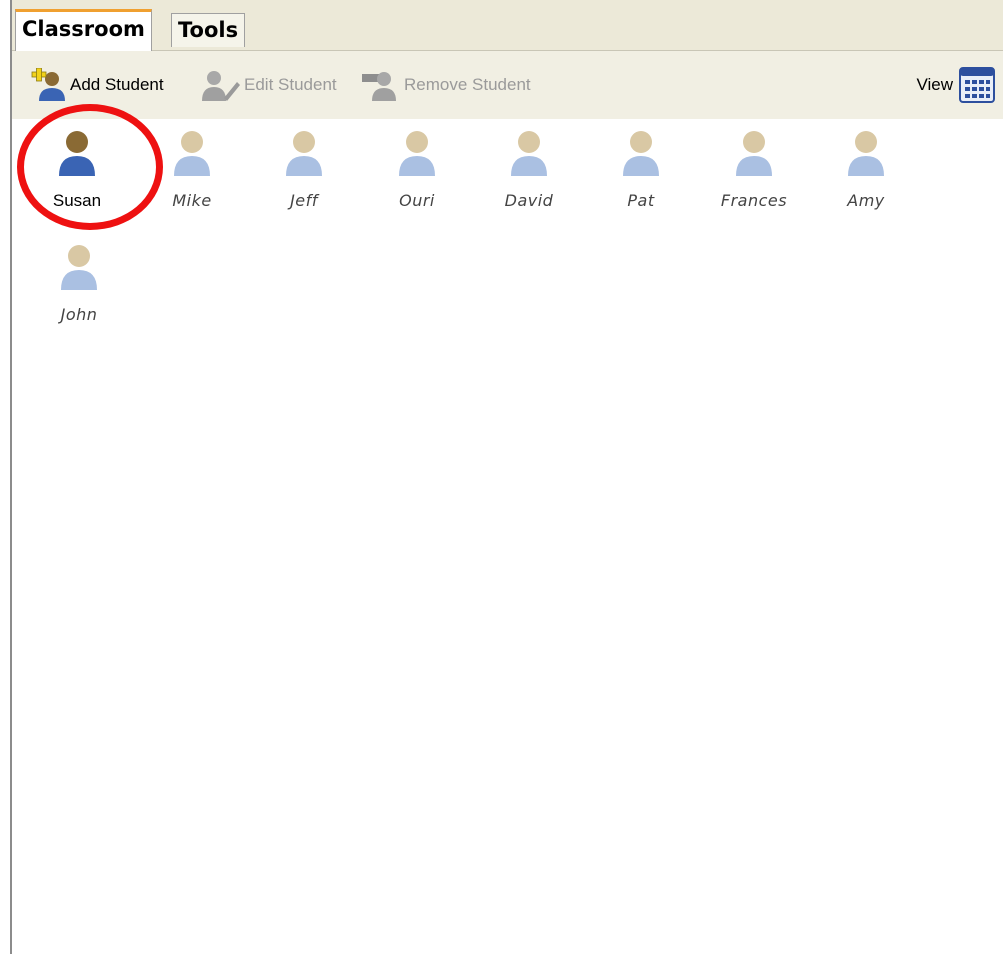  What do you see at coordinates (192, 200) in the screenshot?
I see `student-name: Mike` at bounding box center [192, 200].